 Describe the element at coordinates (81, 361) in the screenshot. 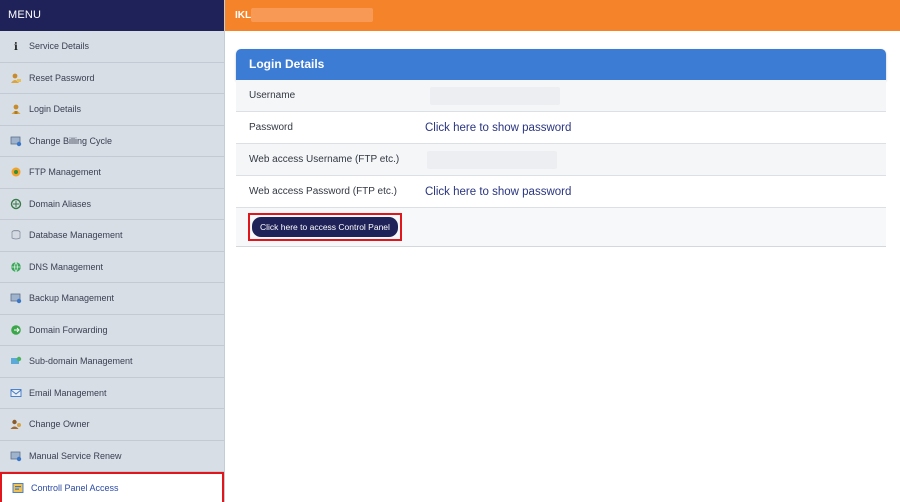

I see `sidebar-item-label: Sub-domain Management` at that location.